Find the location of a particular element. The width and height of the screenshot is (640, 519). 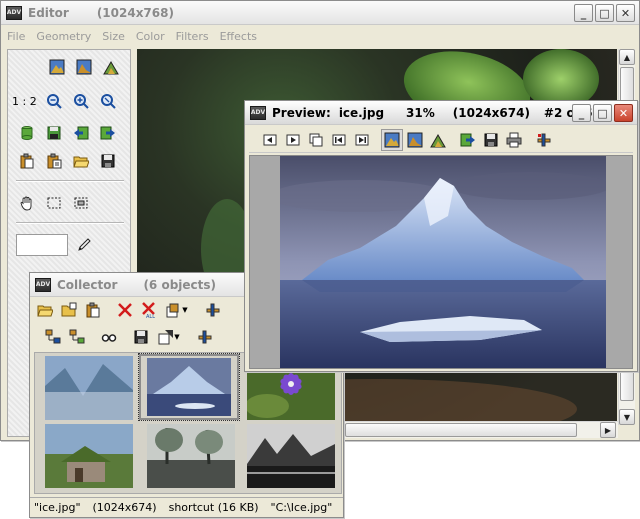

zoom-out-button is located at coordinates (54, 101).